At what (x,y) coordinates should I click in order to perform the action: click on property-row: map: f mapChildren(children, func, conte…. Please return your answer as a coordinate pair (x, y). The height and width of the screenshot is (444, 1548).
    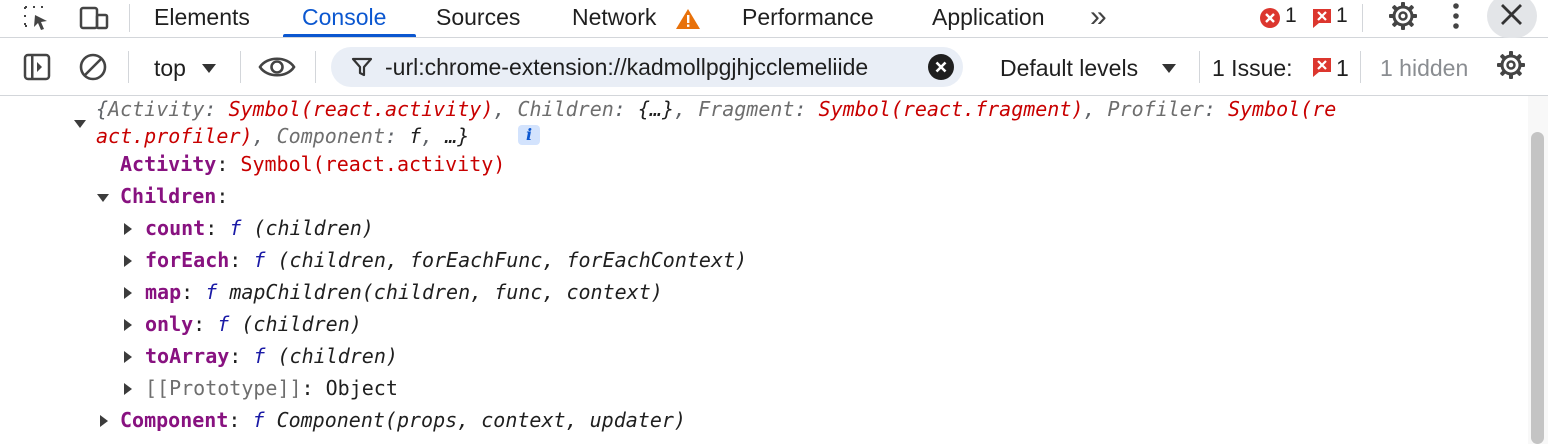
    Looking at the image, I should click on (404, 292).